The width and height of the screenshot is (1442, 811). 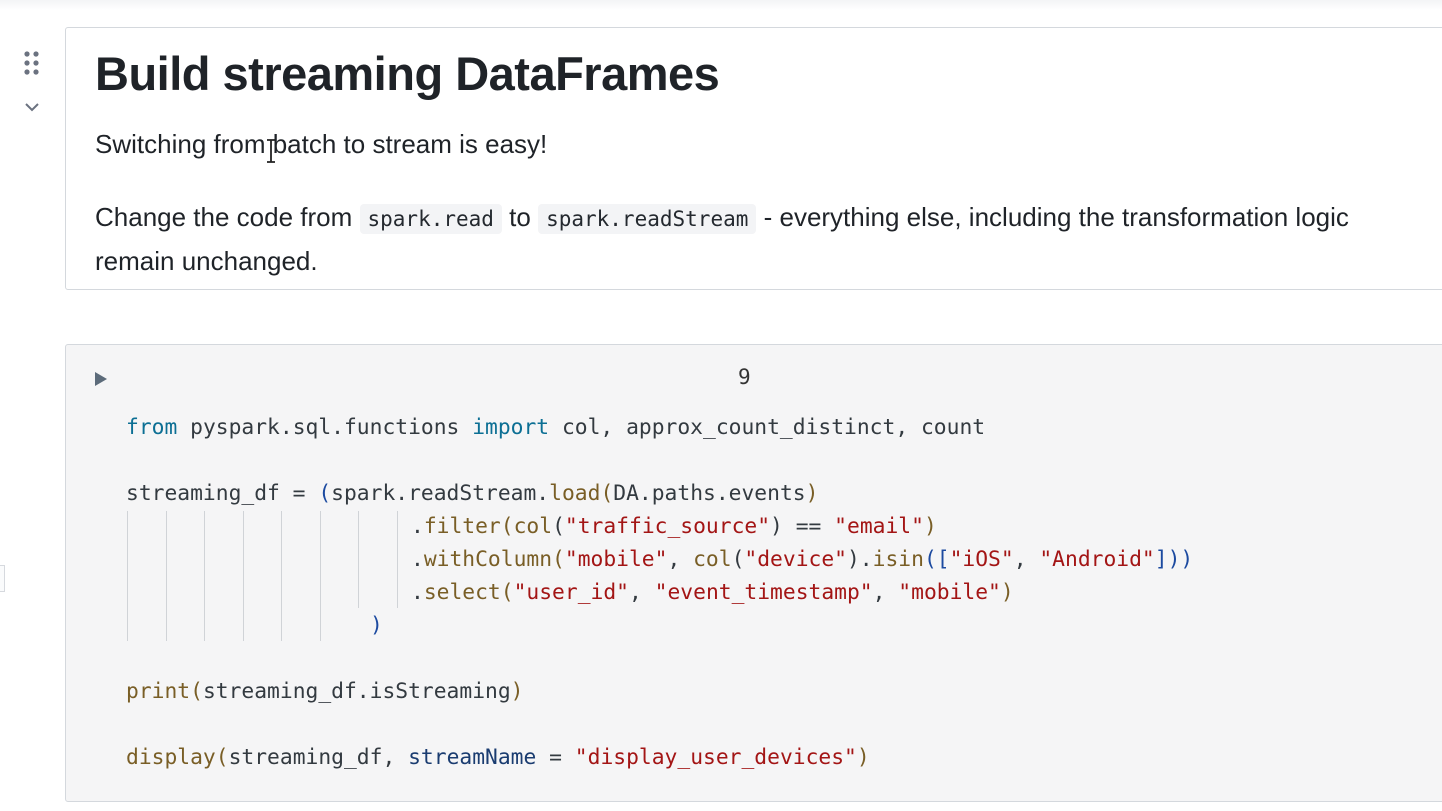 What do you see at coordinates (555, 757) in the screenshot?
I see `code-token: =` at bounding box center [555, 757].